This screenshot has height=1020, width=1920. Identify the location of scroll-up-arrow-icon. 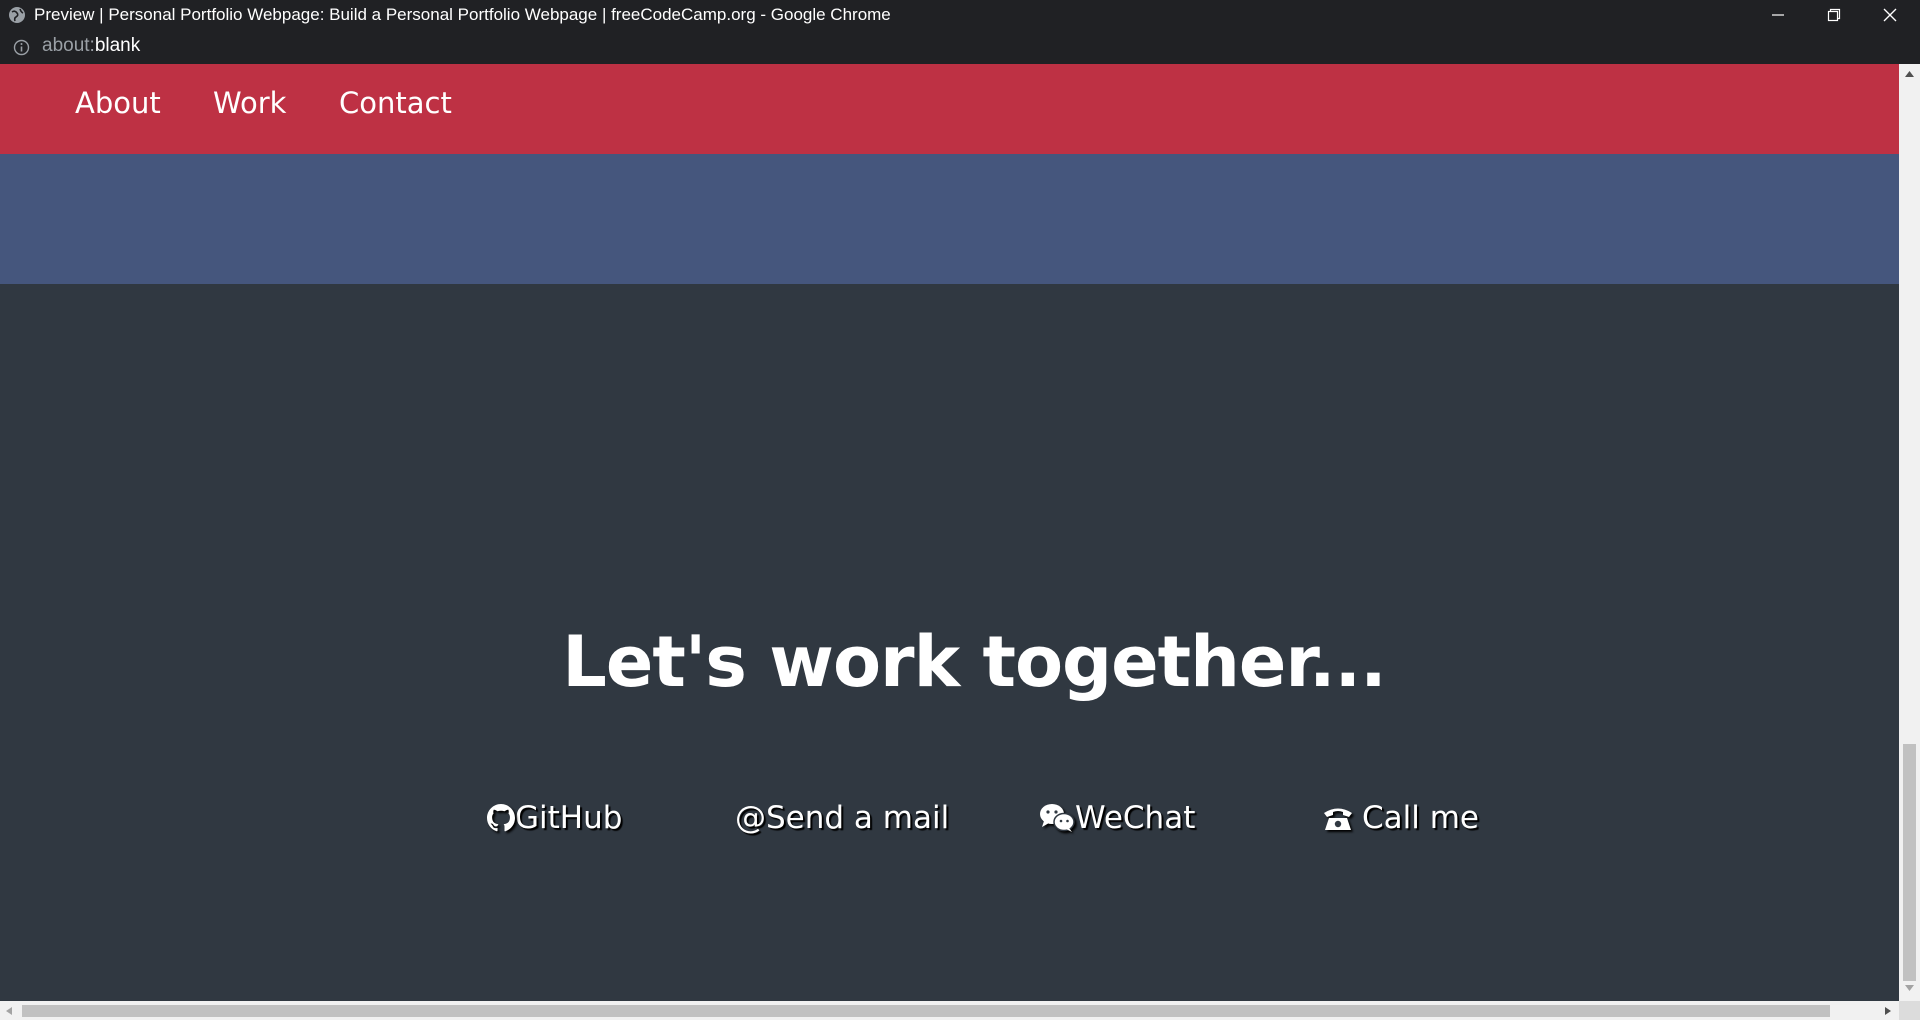
(1909, 74).